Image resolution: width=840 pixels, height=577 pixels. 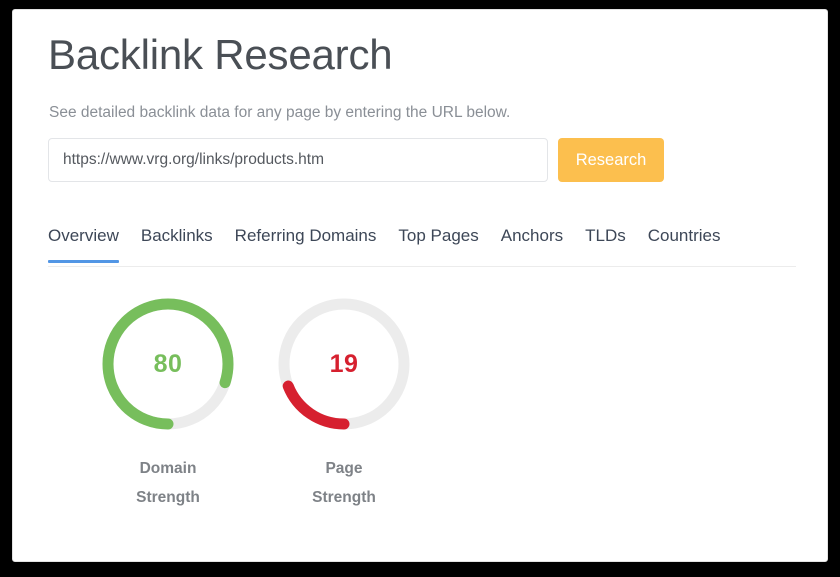 What do you see at coordinates (168, 497) in the screenshot?
I see `domain-strength-label-line2: Strength` at bounding box center [168, 497].